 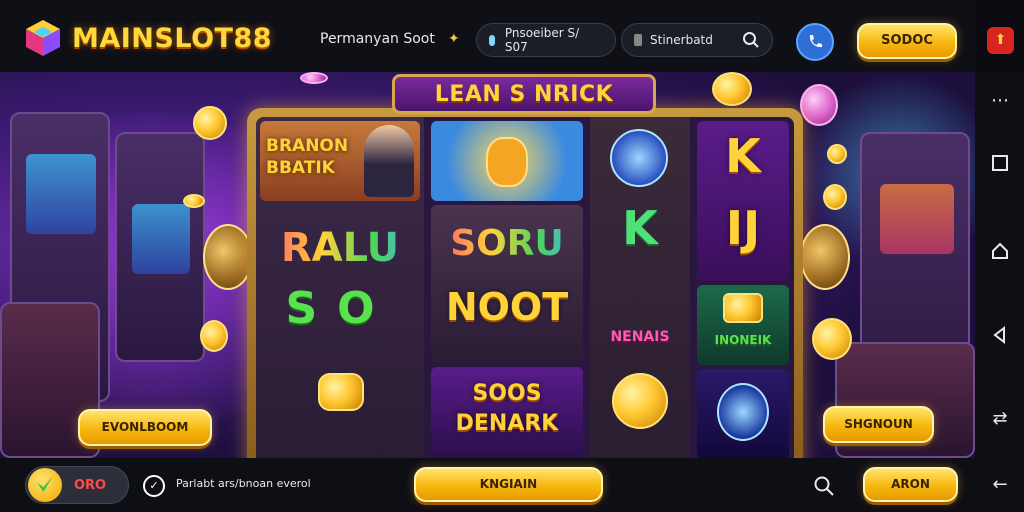 I want to click on reel-4: K IJ INONEIK, so click(x=743, y=287).